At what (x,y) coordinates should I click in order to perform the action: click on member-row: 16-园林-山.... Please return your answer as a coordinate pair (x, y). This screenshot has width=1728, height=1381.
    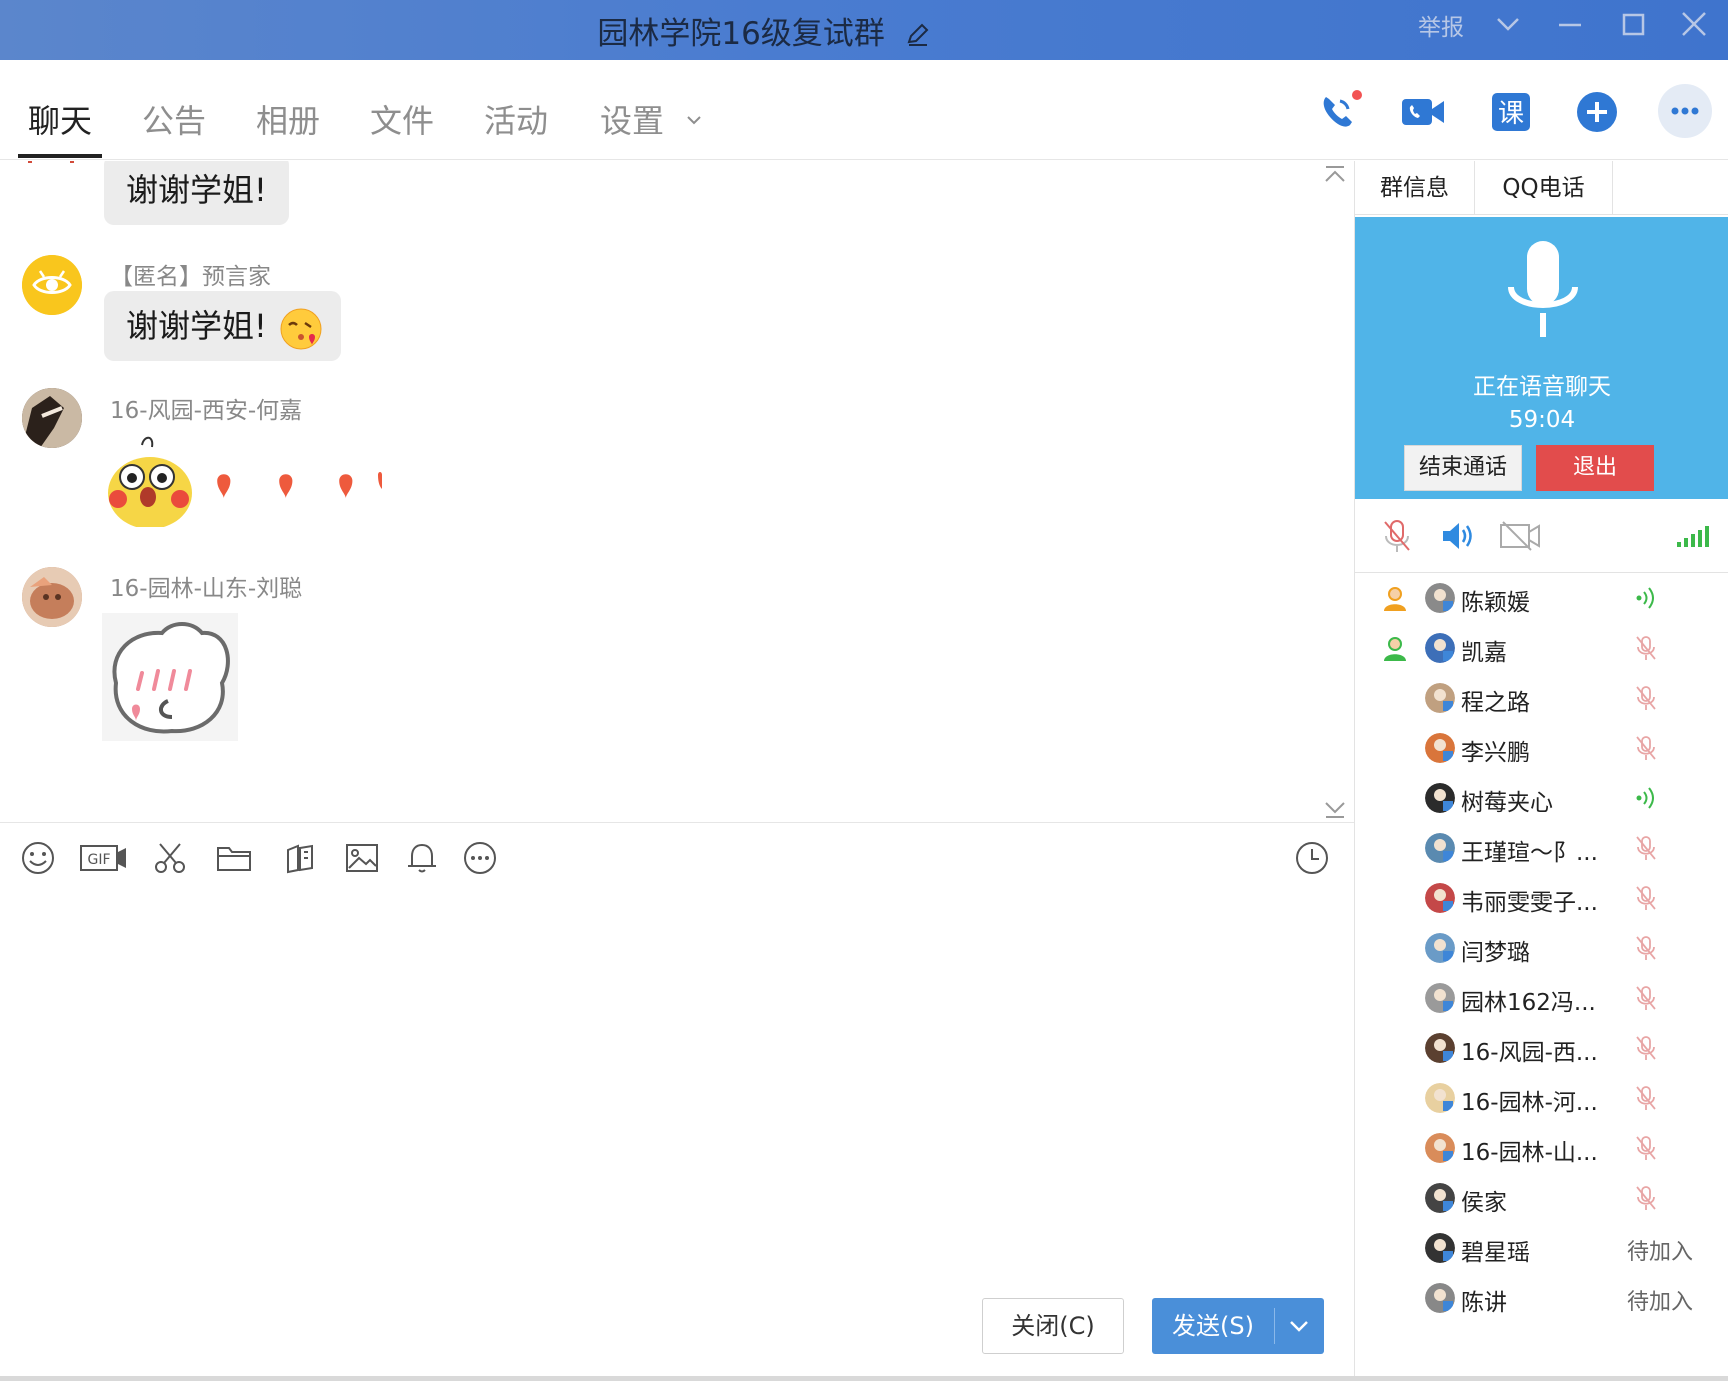
    Looking at the image, I should click on (1541, 1148).